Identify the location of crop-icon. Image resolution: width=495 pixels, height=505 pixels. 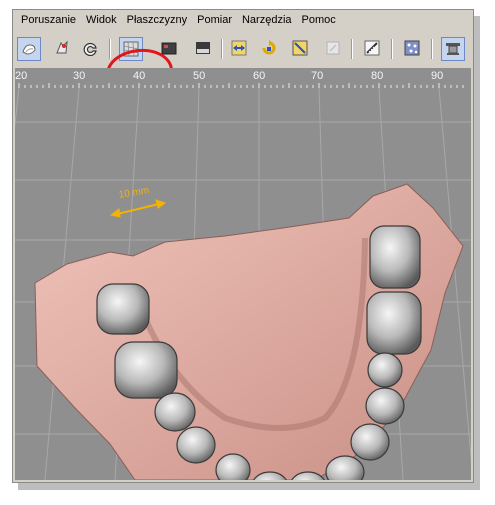
(300, 48).